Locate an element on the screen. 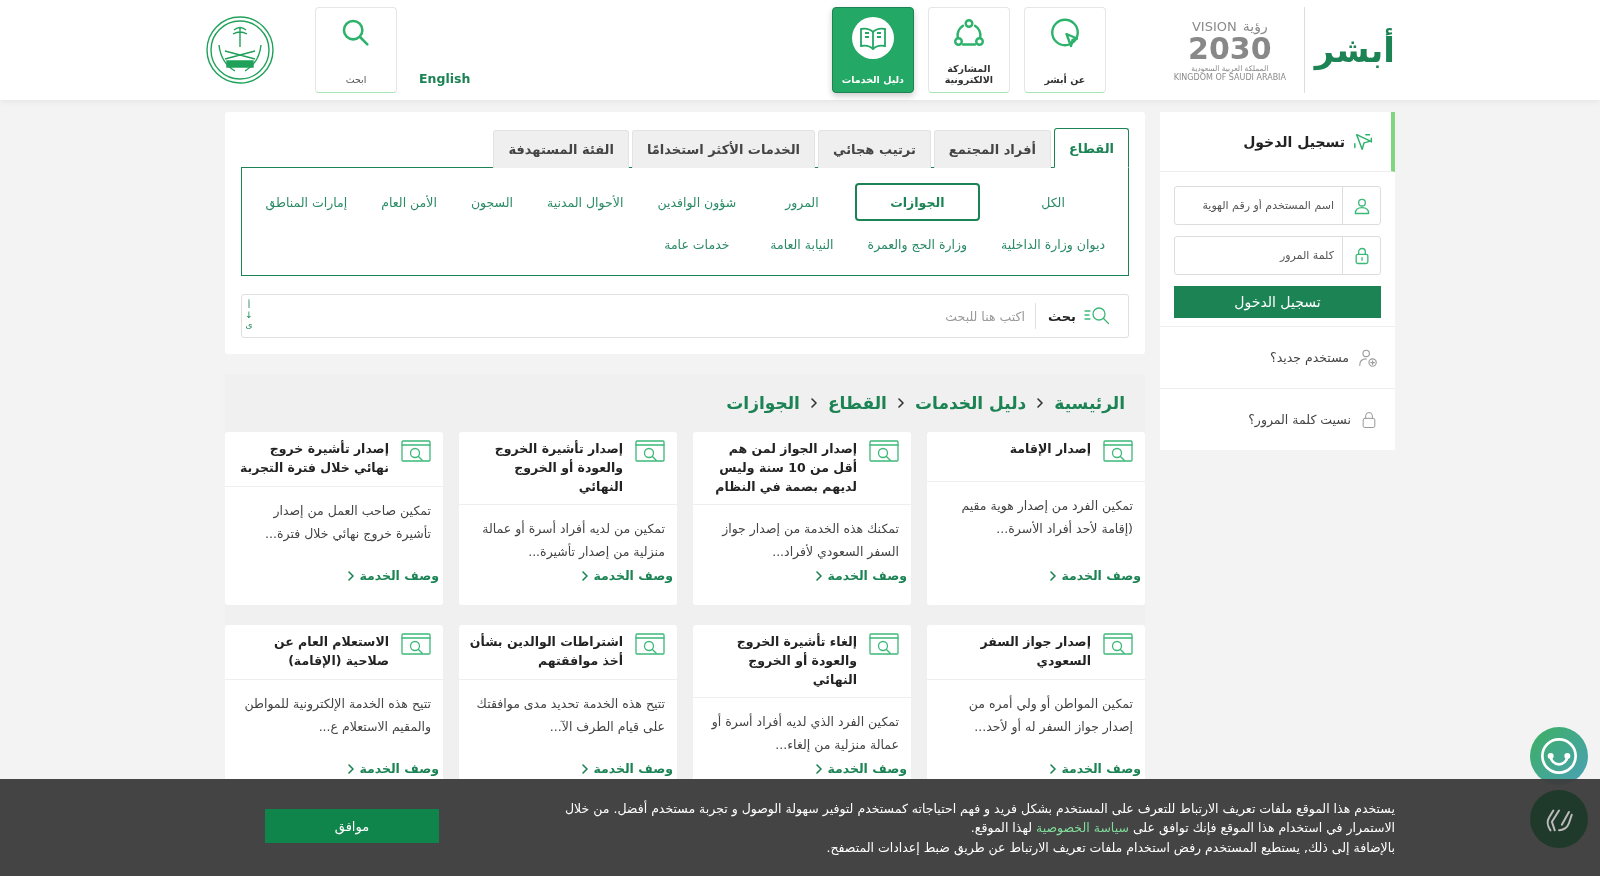  filter-button: إمارات المناطق is located at coordinates (306, 202).